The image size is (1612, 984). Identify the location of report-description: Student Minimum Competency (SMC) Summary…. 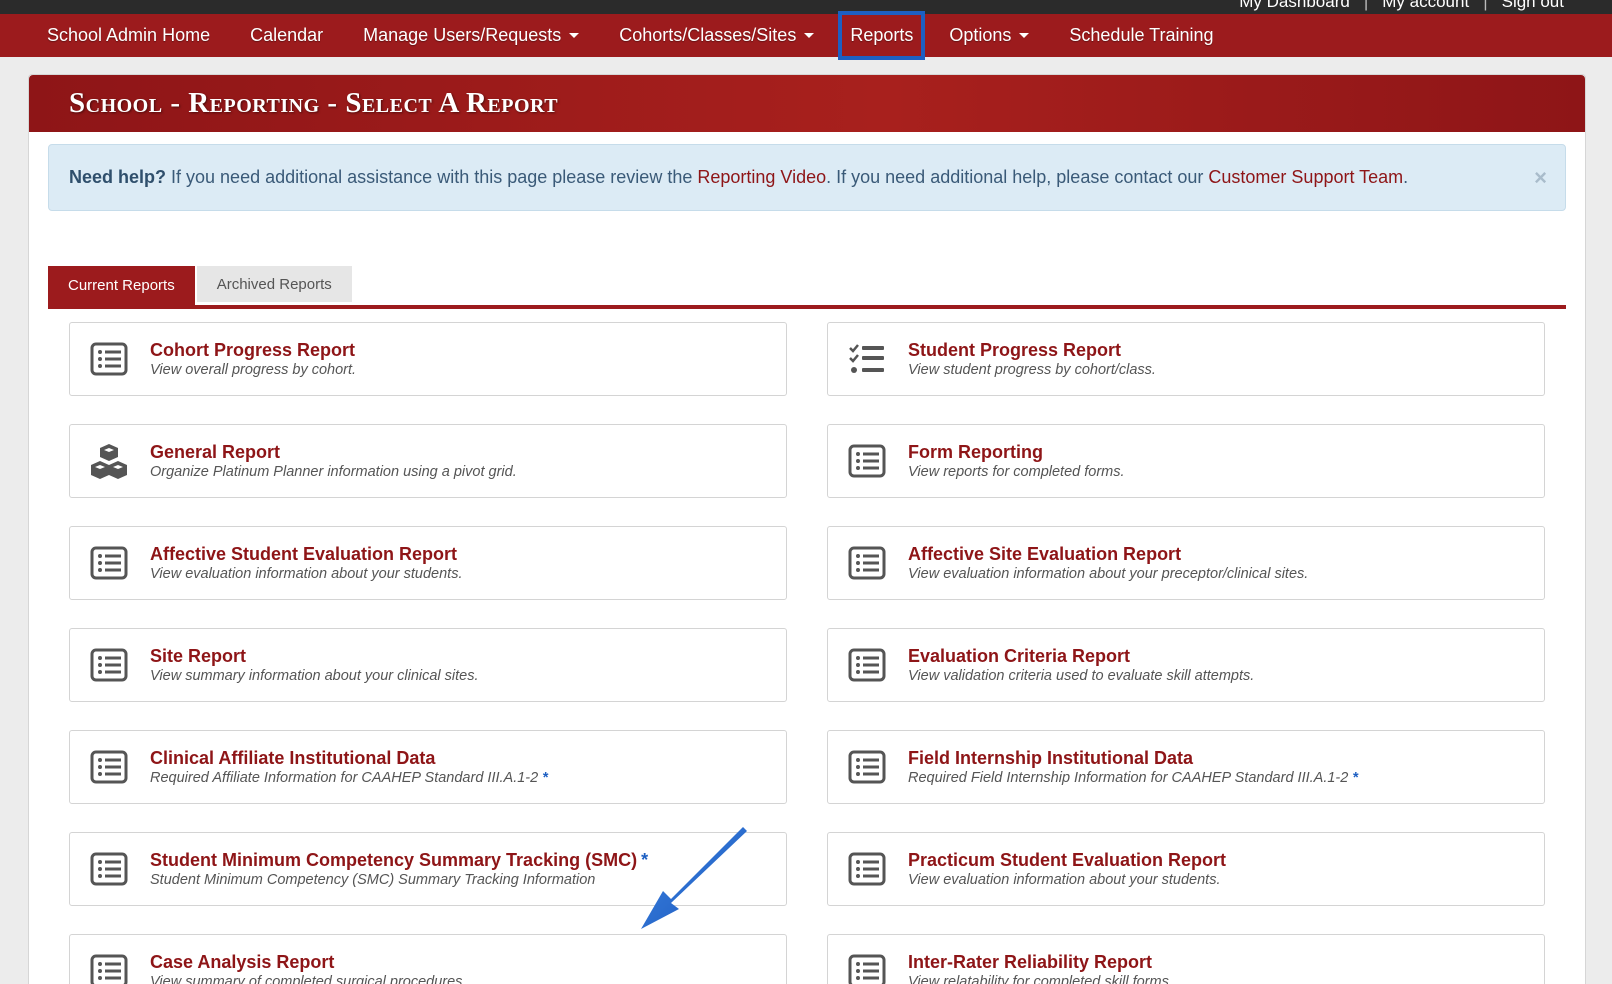
(399, 880).